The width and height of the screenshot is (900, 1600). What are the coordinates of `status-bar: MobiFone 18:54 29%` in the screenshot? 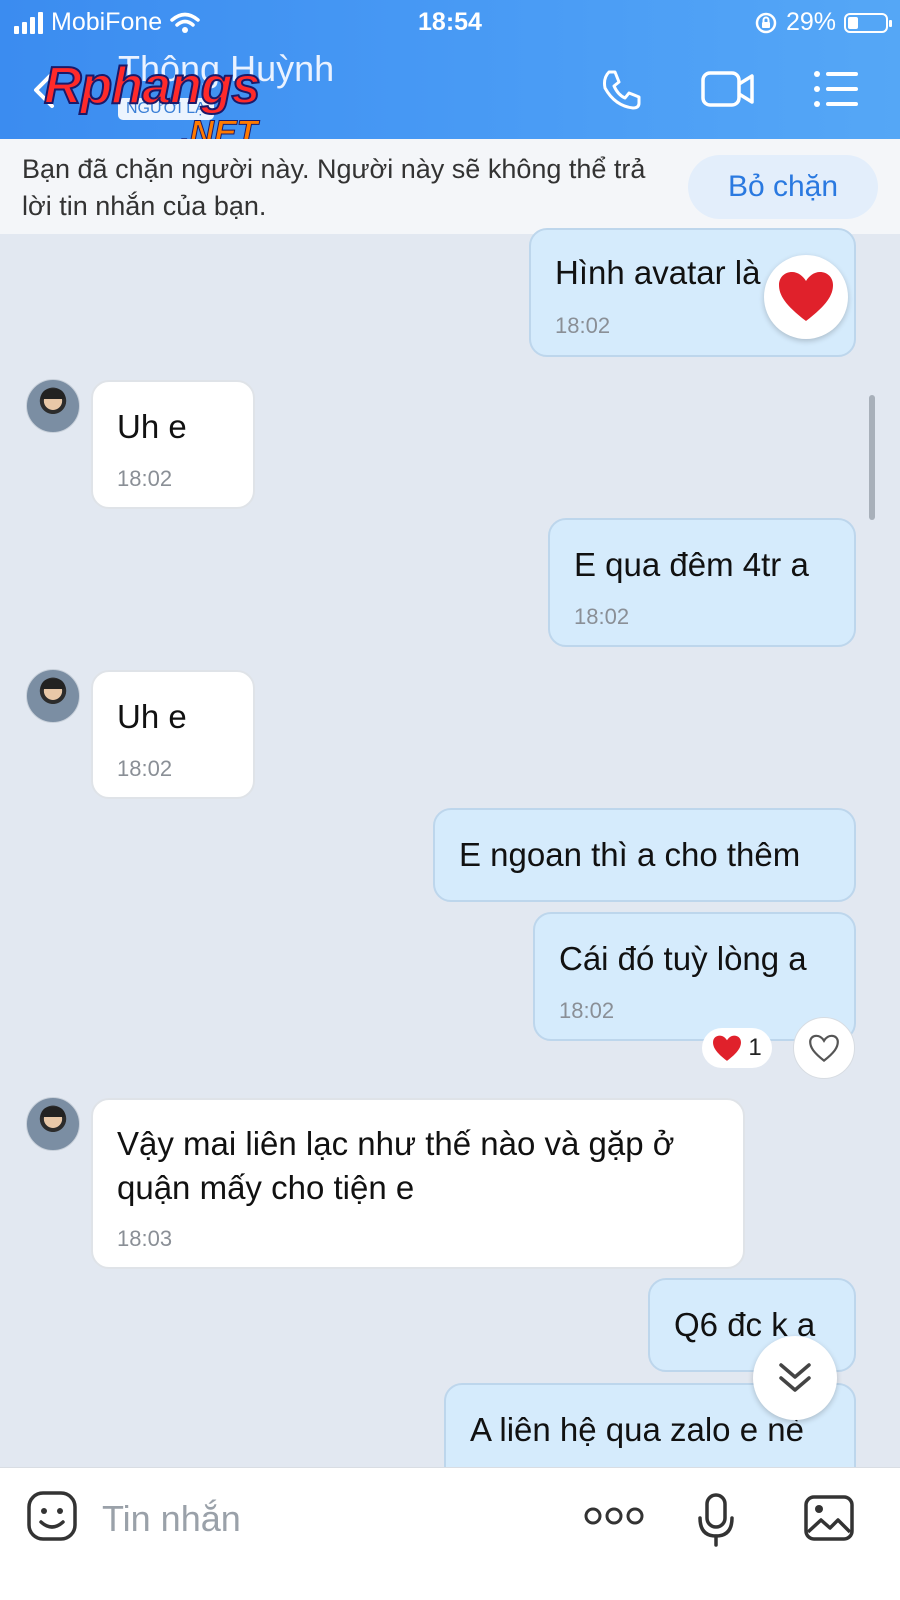 It's located at (450, 22).